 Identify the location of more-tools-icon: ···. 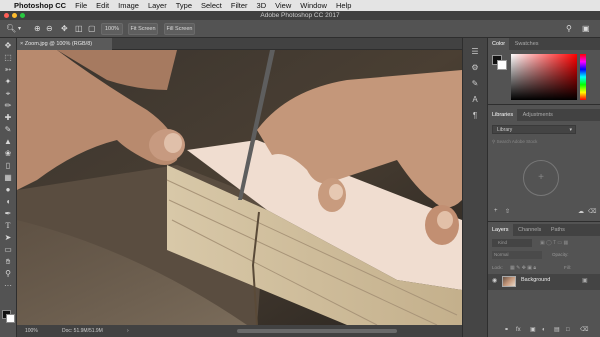
(8, 285).